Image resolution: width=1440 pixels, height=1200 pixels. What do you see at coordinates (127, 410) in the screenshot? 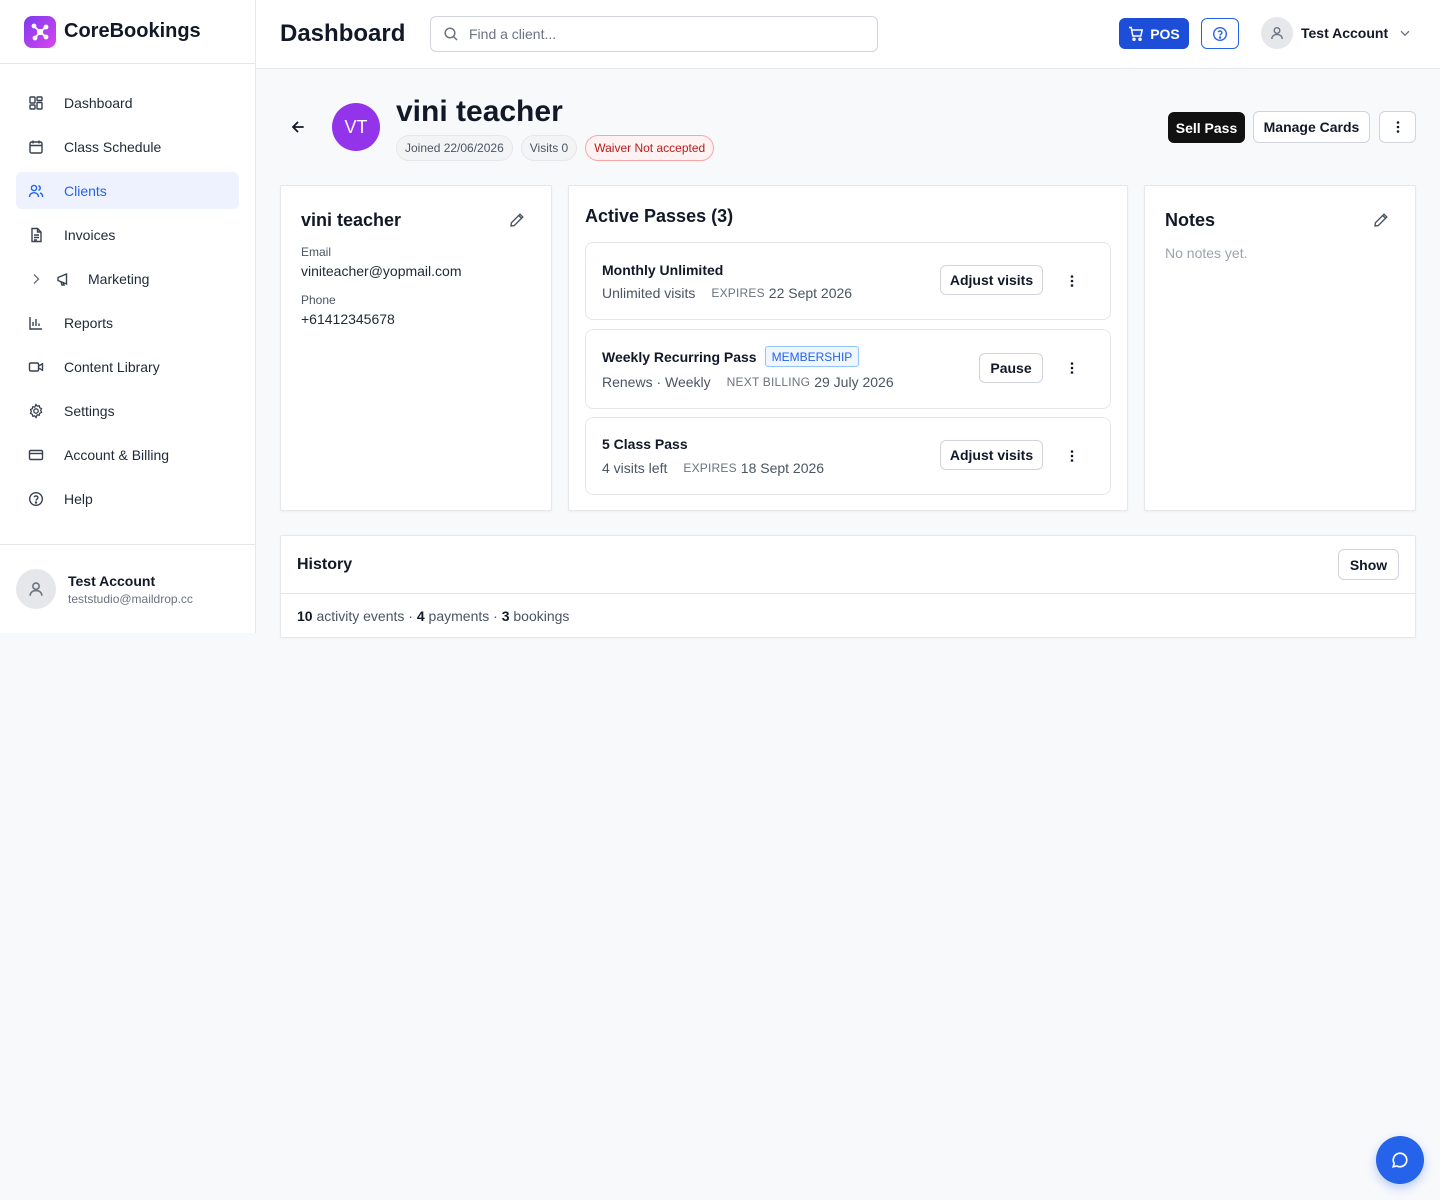
I see `sidebar-item-settings: Settings` at bounding box center [127, 410].